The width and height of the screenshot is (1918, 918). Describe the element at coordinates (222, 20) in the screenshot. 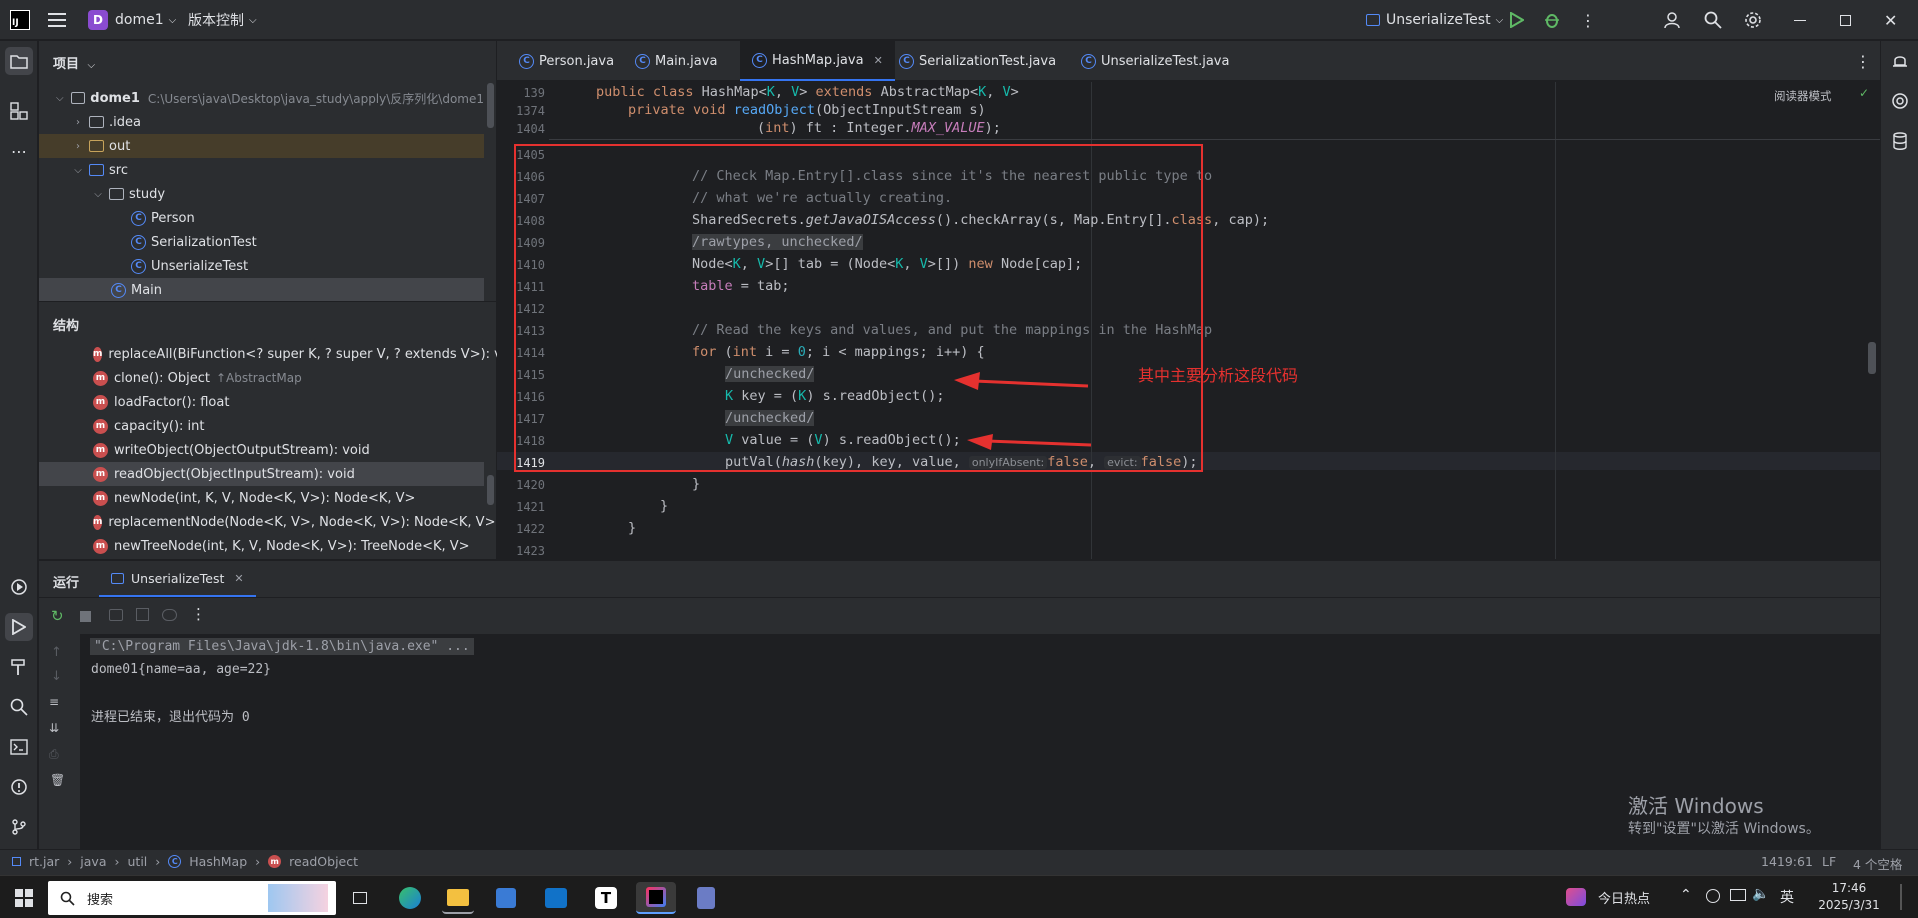

I see `vcs-menu: 版本控制 ⌵` at that location.